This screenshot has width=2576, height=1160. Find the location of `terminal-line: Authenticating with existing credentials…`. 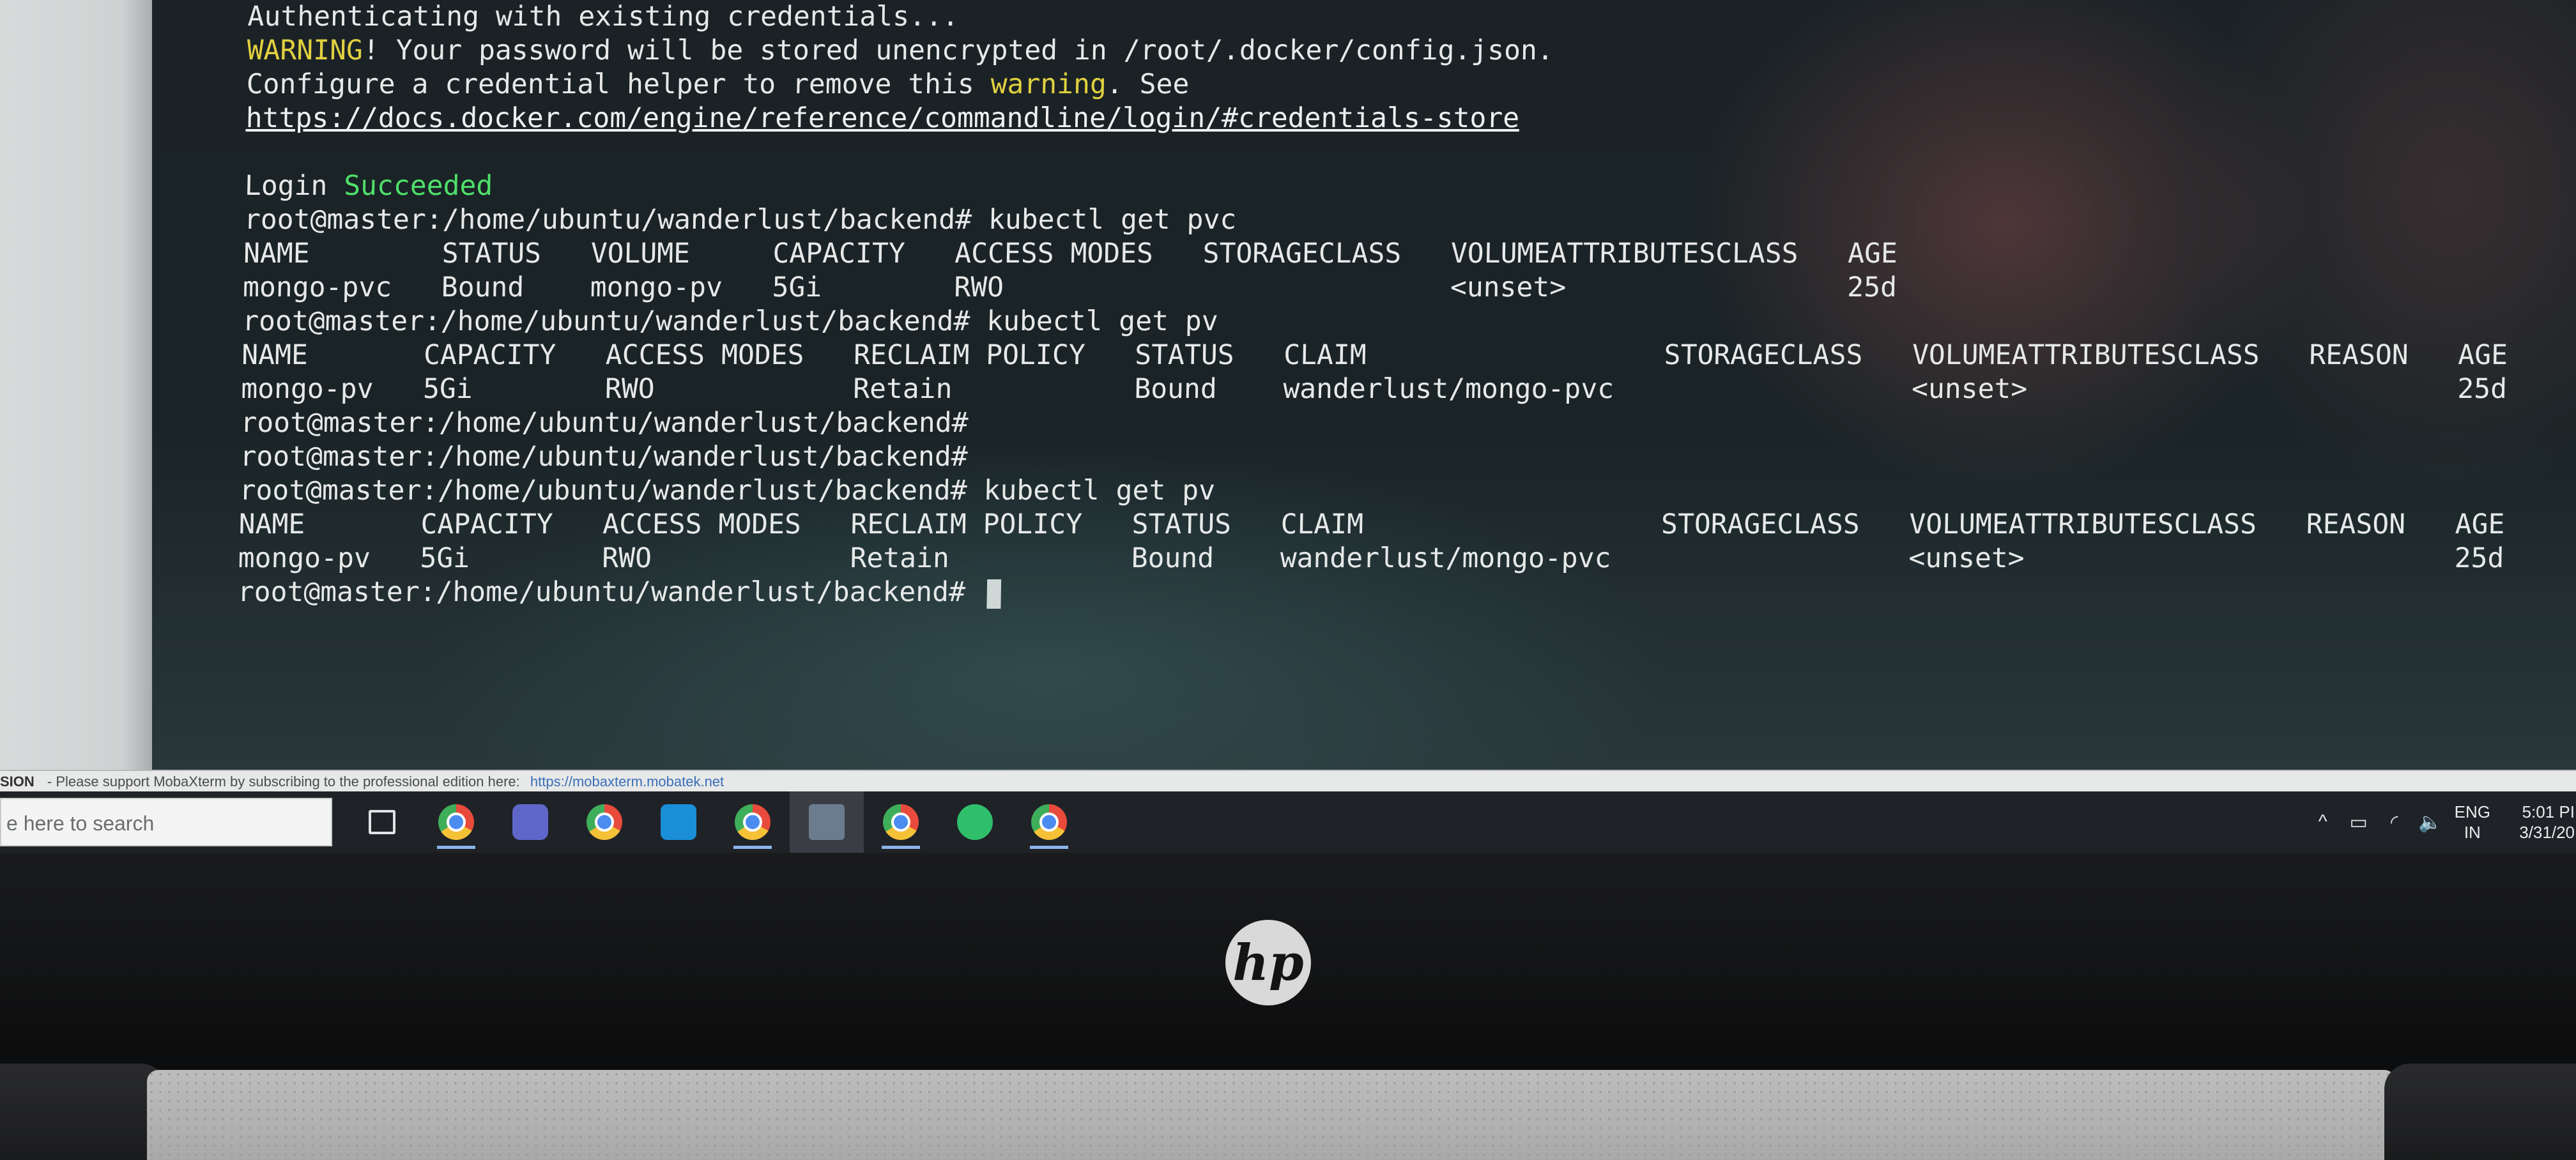

terminal-line: Authenticating with existing credentials… is located at coordinates (1411, 17).